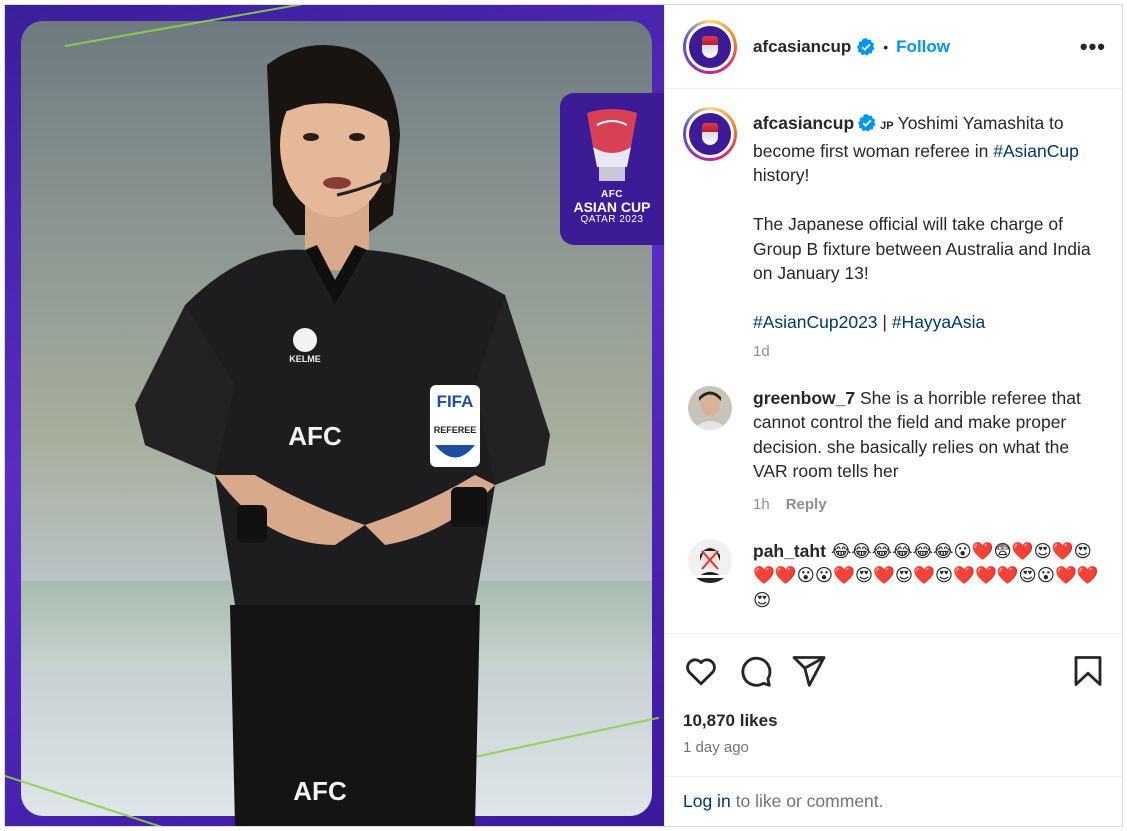 This screenshot has width=1127, height=831. What do you see at coordinates (612, 145) in the screenshot?
I see `trophy-icon` at bounding box center [612, 145].